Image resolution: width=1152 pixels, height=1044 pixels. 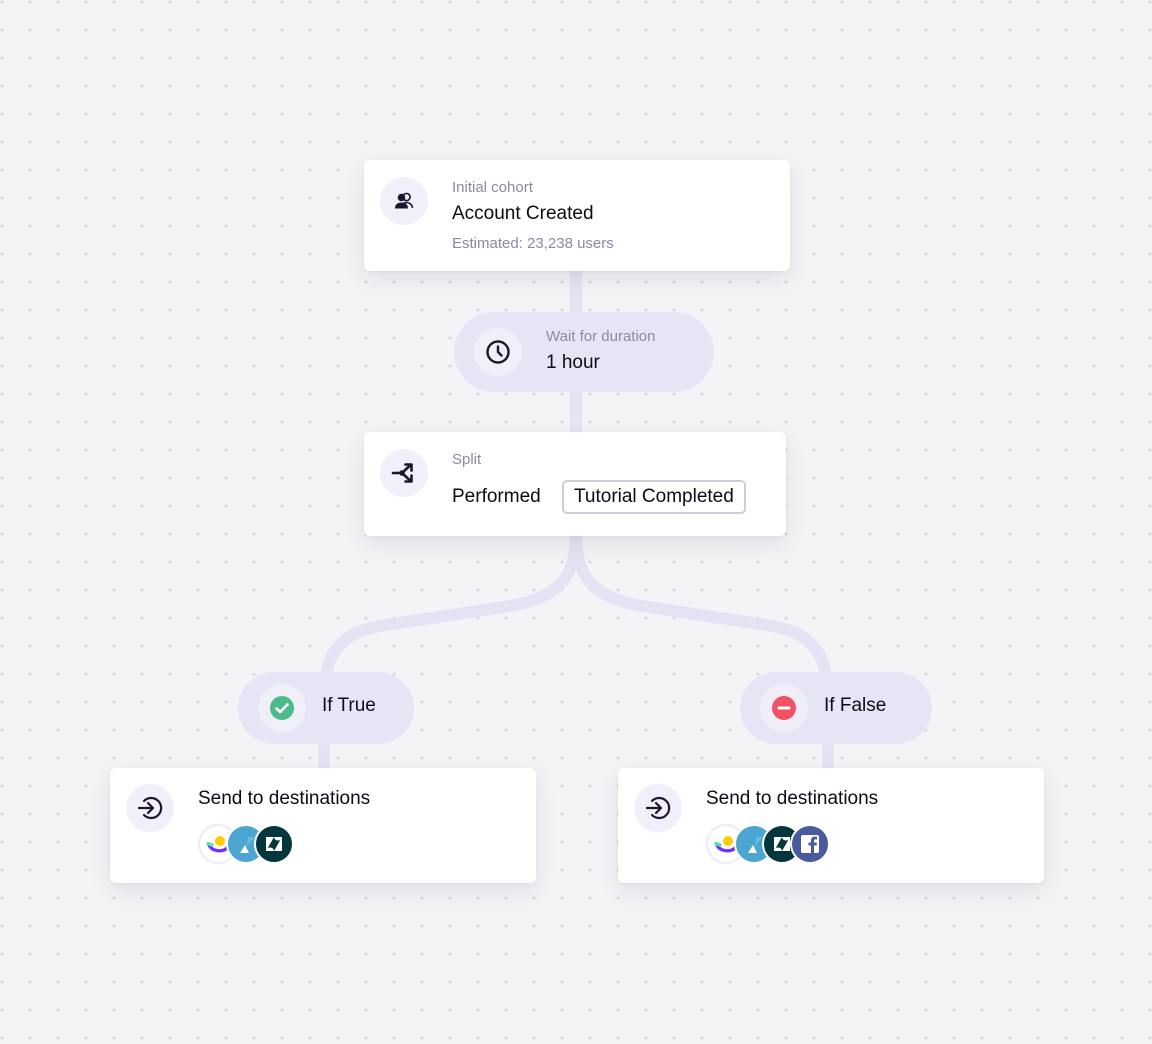 What do you see at coordinates (496, 496) in the screenshot?
I see `split-condition-prefix: Performed` at bounding box center [496, 496].